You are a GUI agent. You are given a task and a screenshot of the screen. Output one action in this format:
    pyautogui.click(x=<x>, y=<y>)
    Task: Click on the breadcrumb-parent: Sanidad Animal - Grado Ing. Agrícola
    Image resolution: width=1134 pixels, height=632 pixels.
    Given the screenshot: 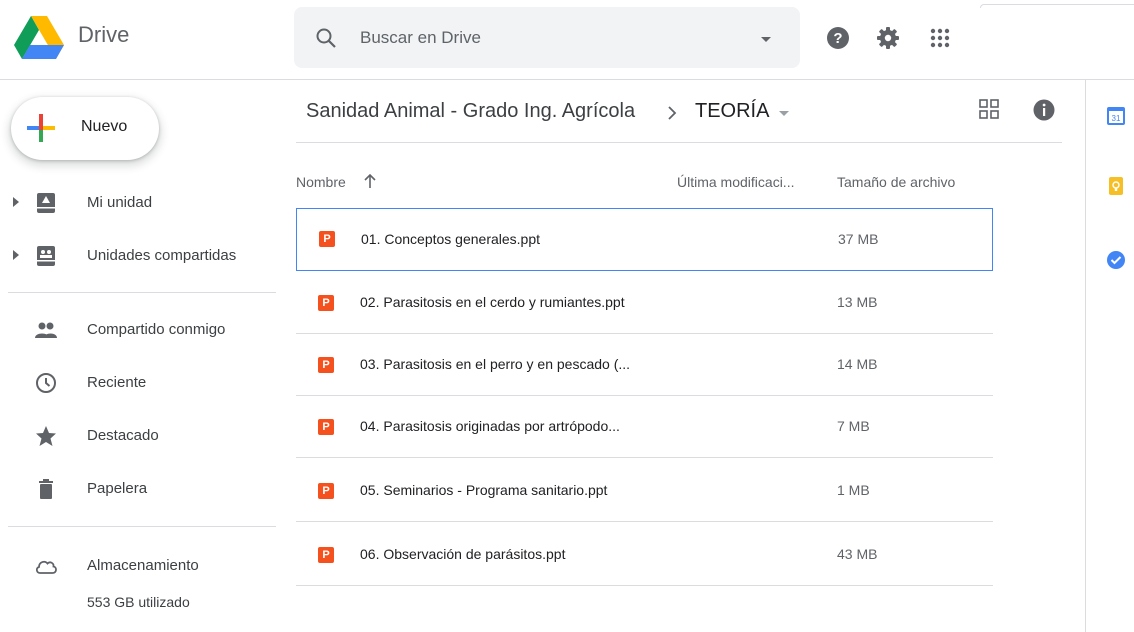 What is the action you would take?
    pyautogui.click(x=470, y=111)
    